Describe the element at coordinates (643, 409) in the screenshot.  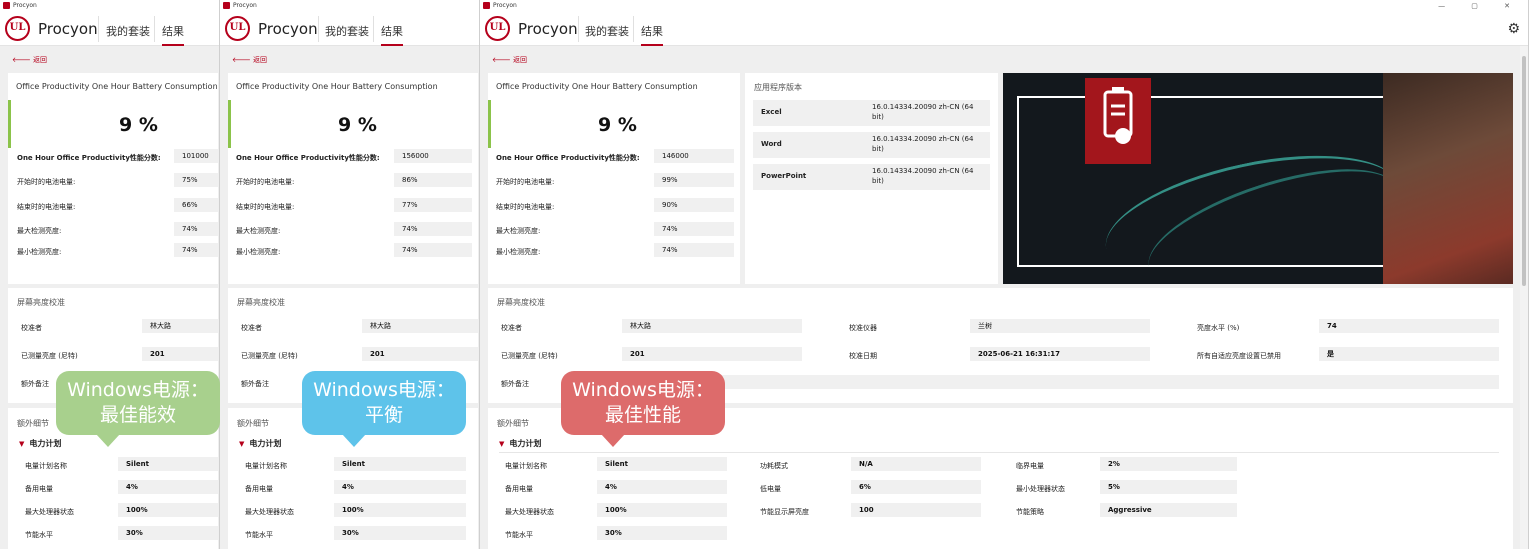
I see `power-mode-callout-3: Windows电源： 最佳性能` at that location.